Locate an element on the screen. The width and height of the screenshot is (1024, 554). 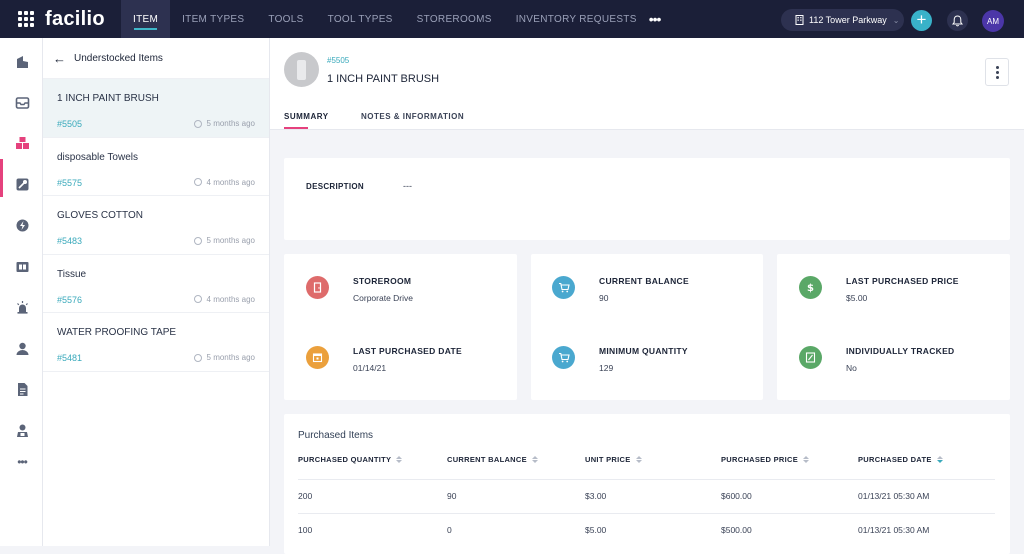
stat-storeroom: STOREROOM Corporate Drive is located at coordinates (406, 296).